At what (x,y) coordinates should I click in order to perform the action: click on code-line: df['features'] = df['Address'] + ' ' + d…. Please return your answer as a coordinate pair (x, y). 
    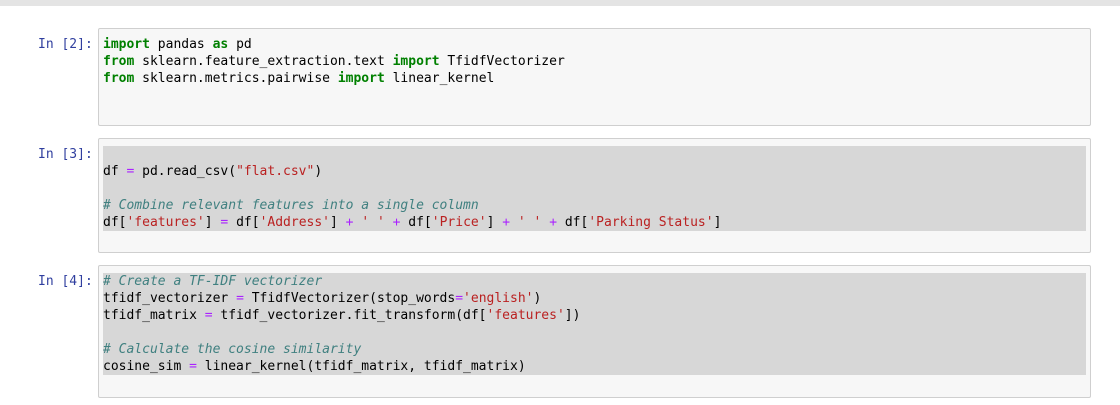
    Looking at the image, I should click on (594, 222).